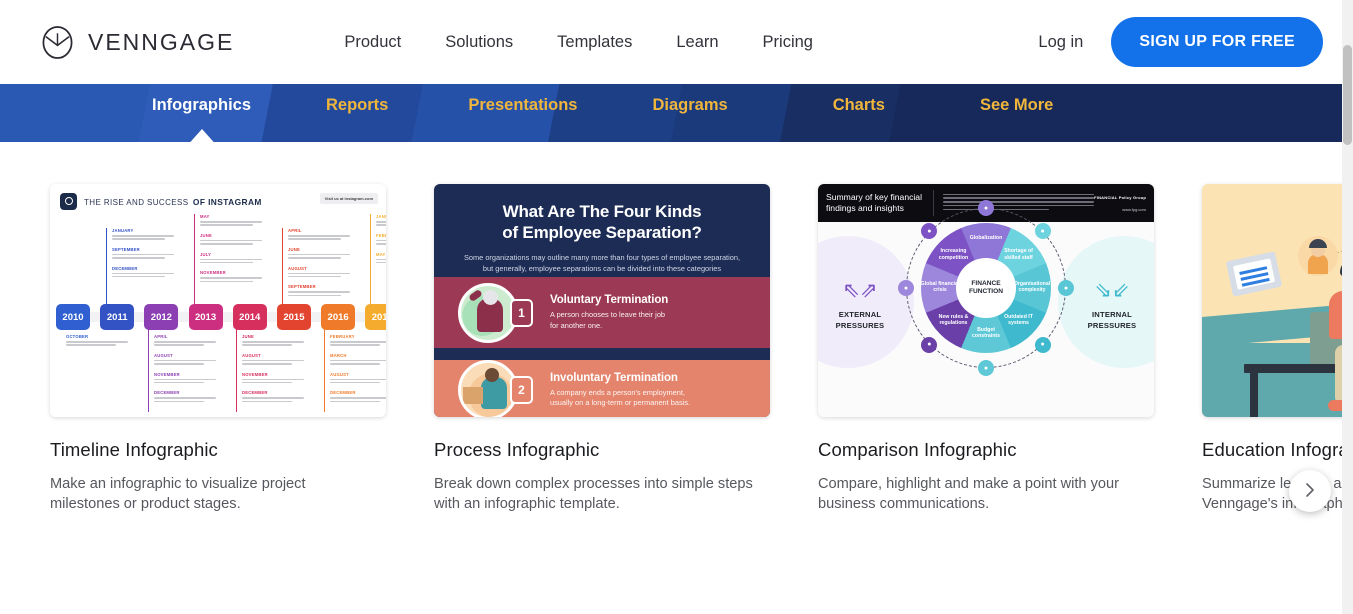  Describe the element at coordinates (136, 202) in the screenshot. I see `timeline-heading-line1: THE RISE AND SUCCESS` at that location.